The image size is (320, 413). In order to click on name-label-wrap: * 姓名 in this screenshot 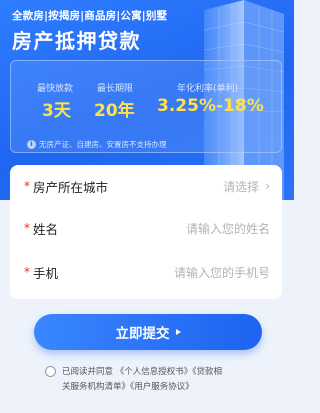, I will do `click(41, 228)`.